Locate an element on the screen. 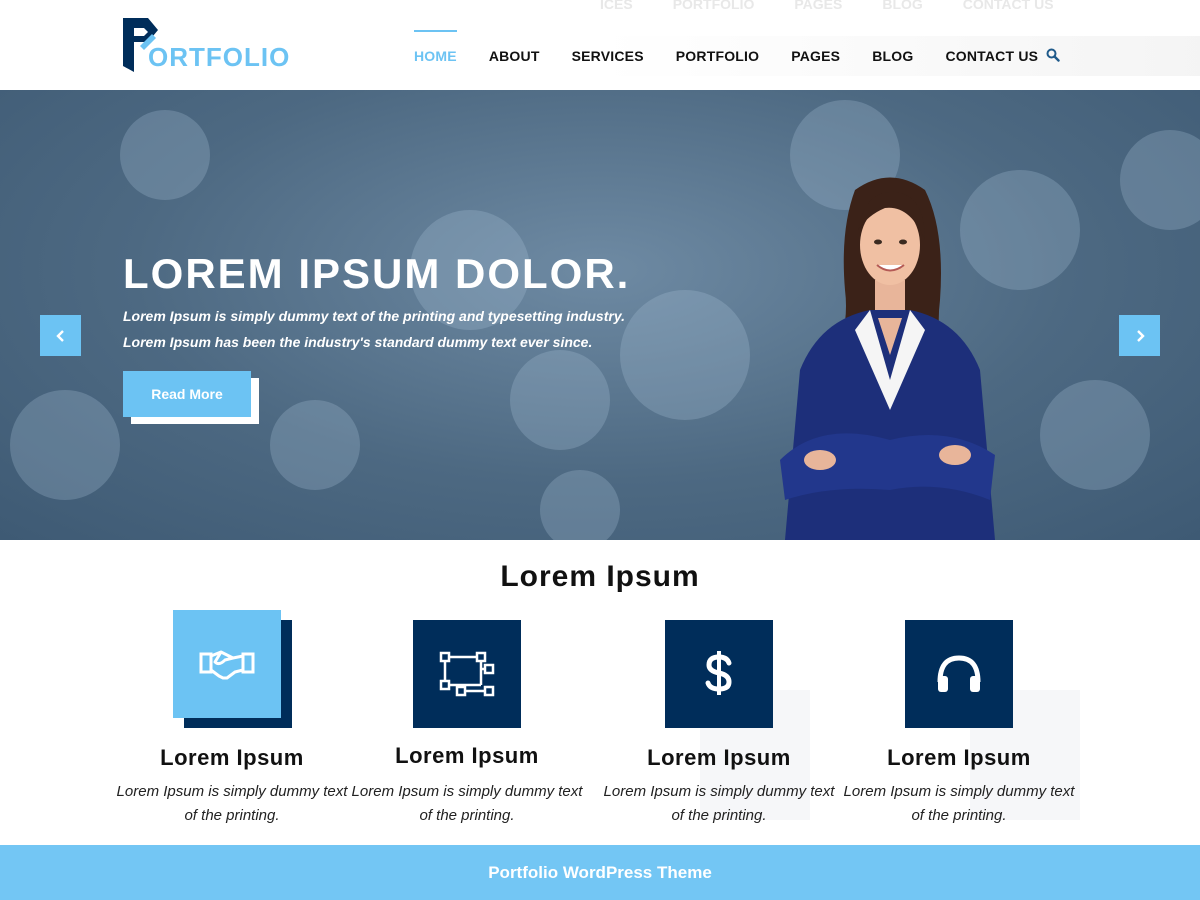 The height and width of the screenshot is (900, 1200). nav-item-about: ABOUT is located at coordinates (514, 50).